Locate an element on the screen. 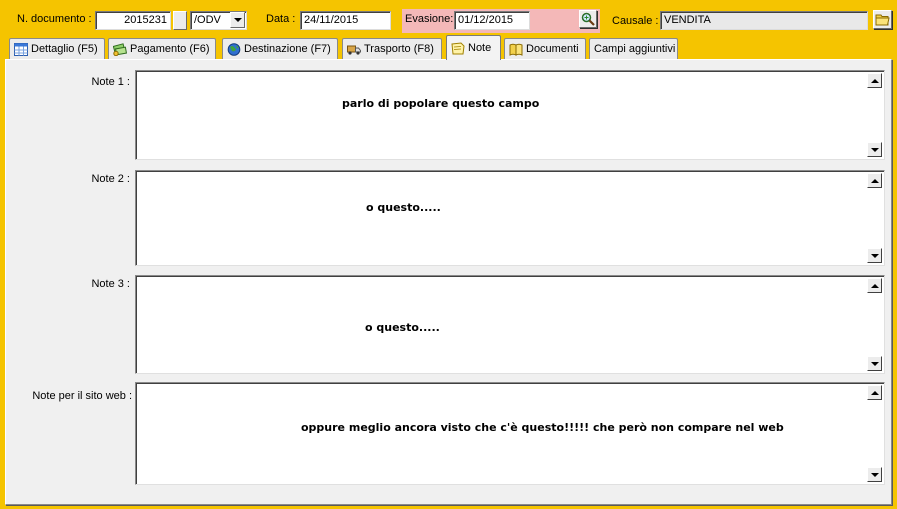 Image resolution: width=897 pixels, height=509 pixels. folder-icon is located at coordinates (882, 20).